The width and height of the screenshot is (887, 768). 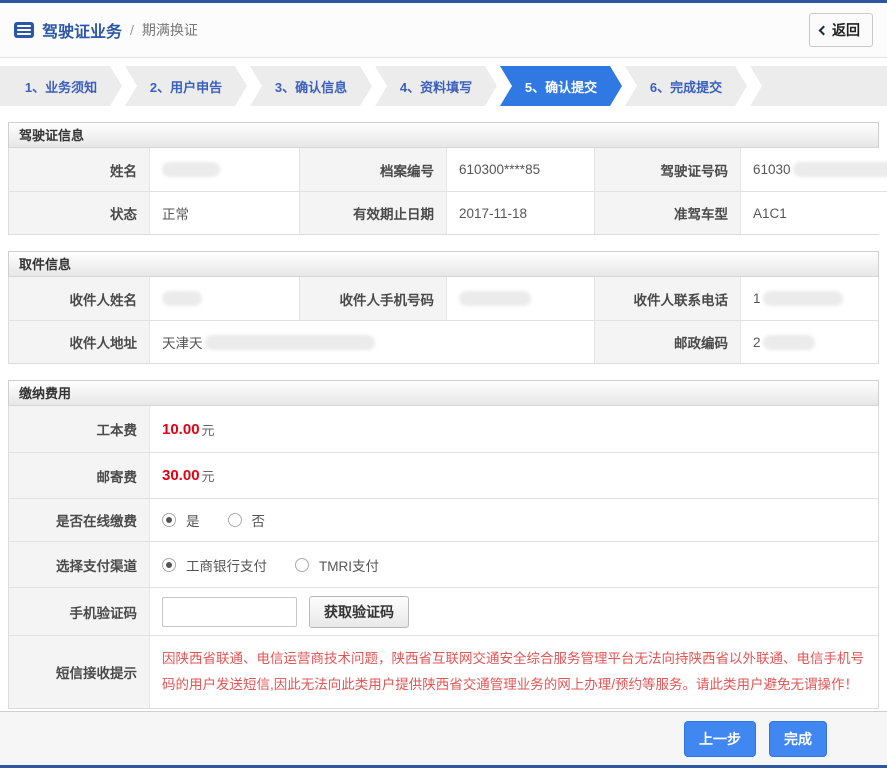 I want to click on pickup-section-title: 取件信息, so click(x=443, y=264).